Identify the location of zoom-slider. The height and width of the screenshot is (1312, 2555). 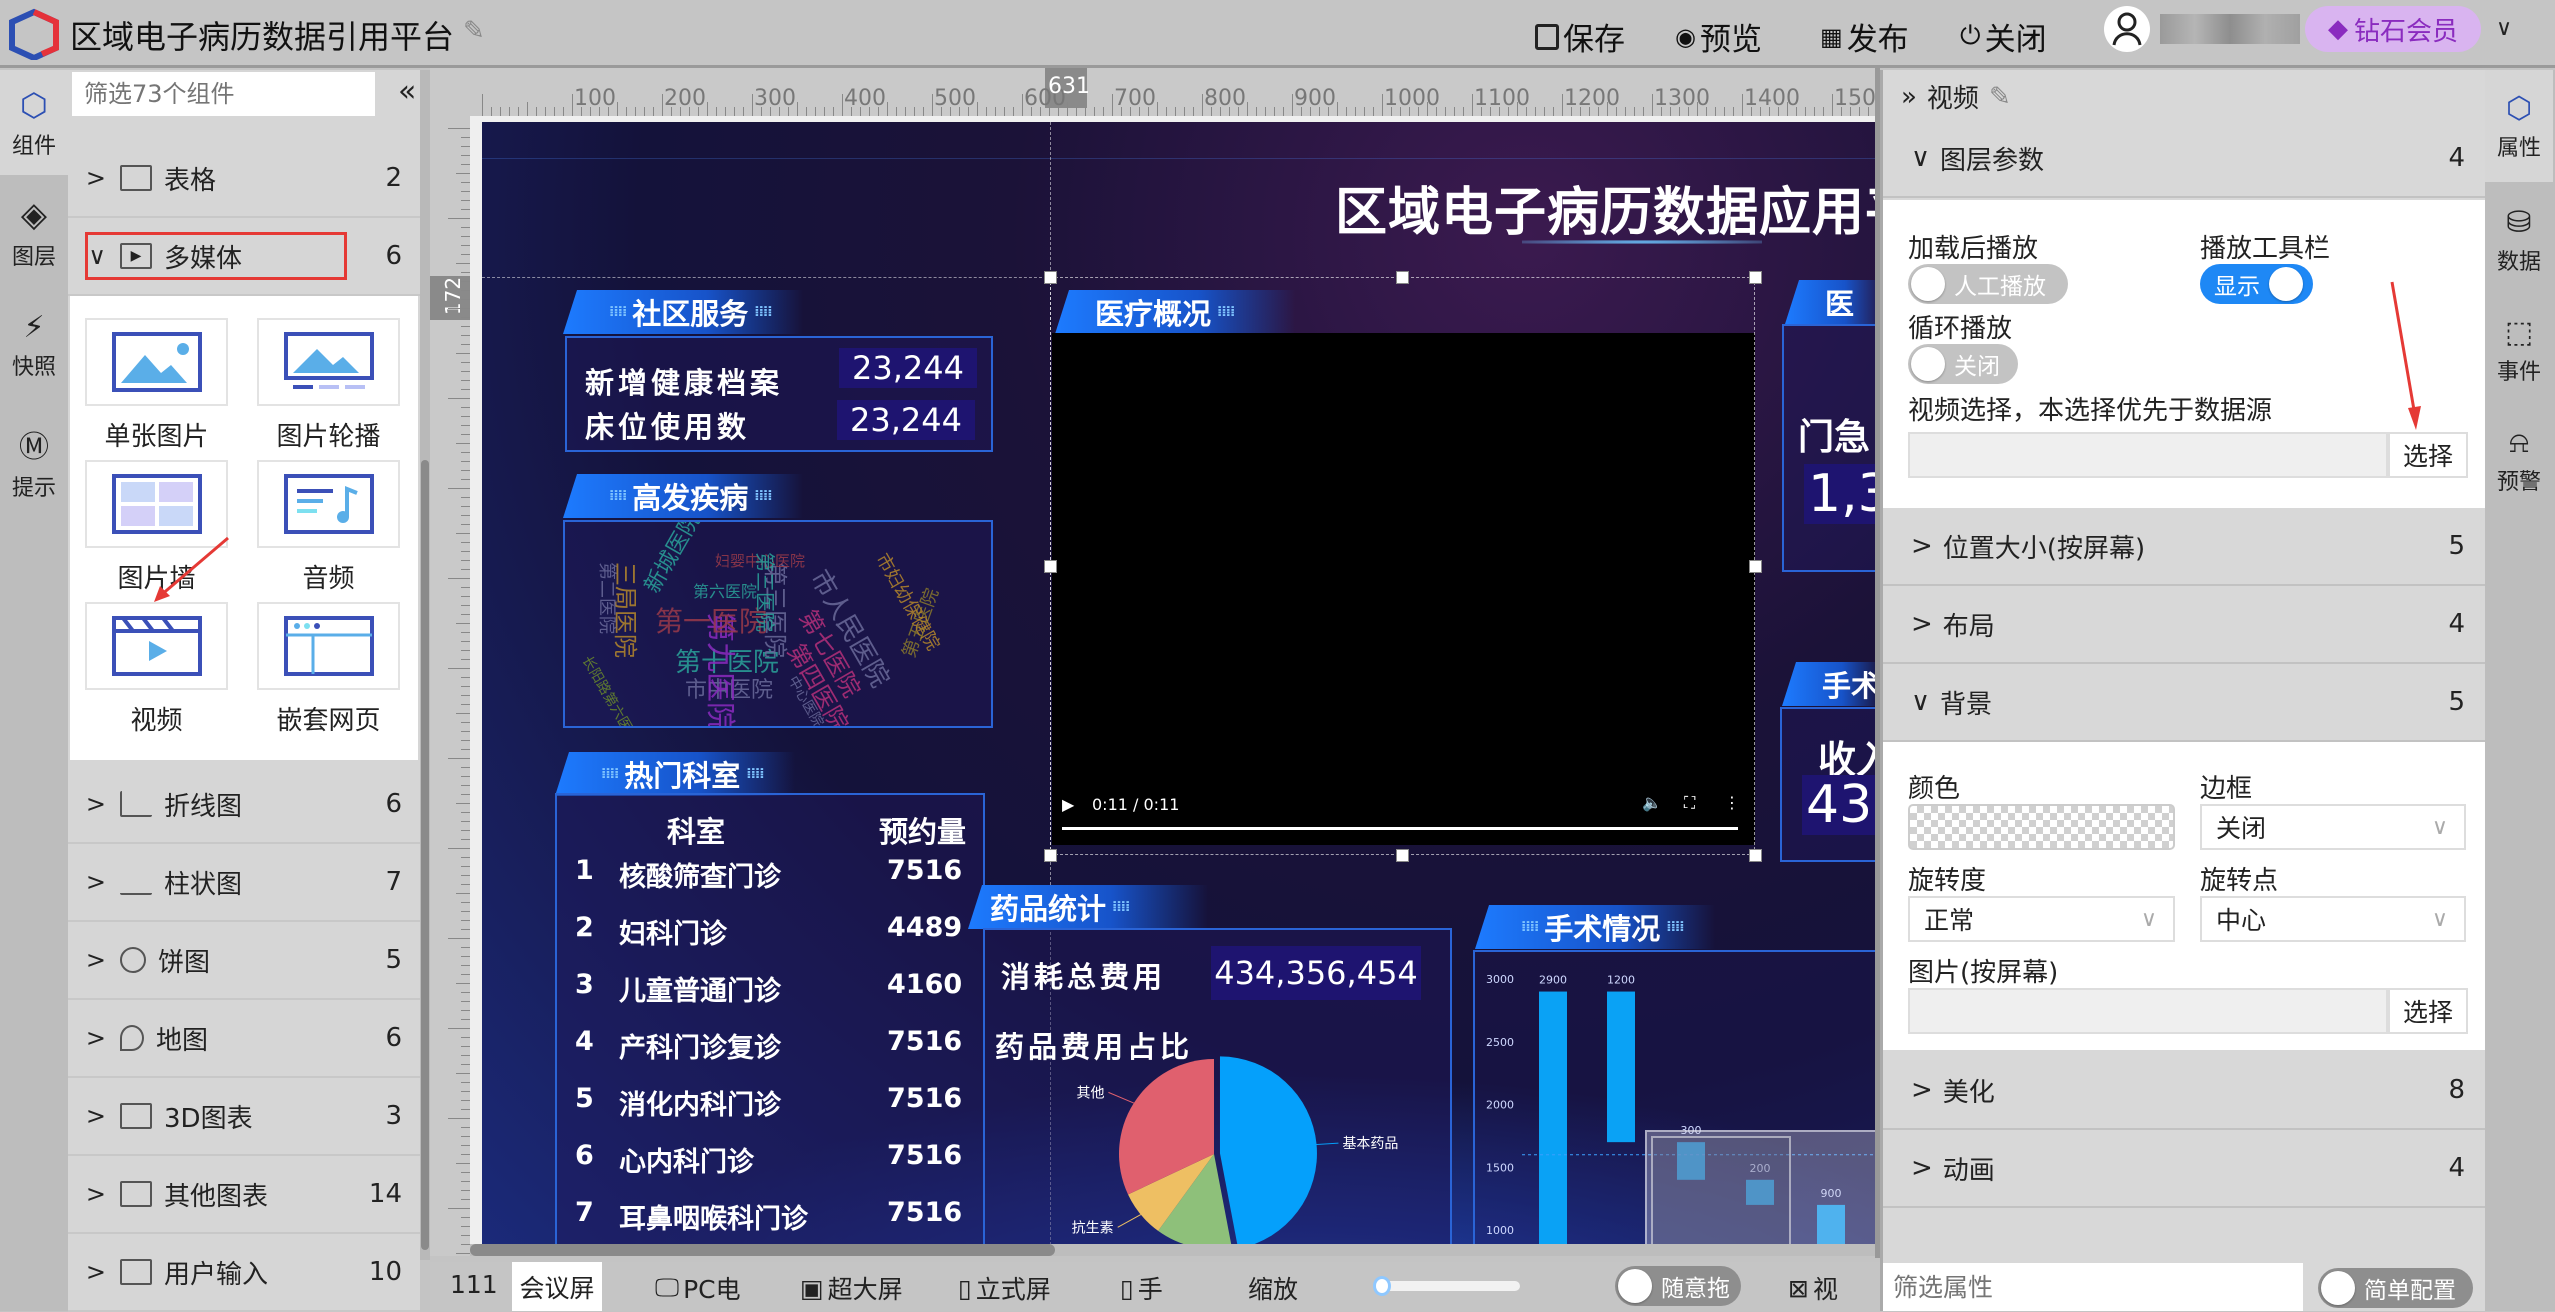
(1447, 1286).